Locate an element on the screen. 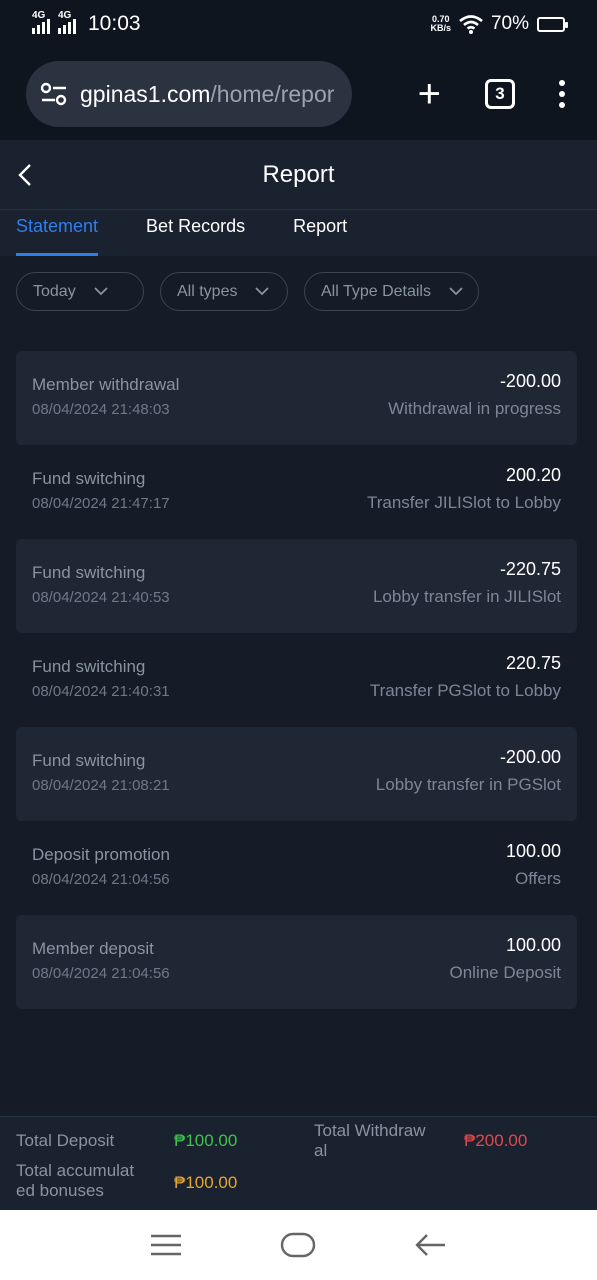  date-filter: Today is located at coordinates (80, 291).